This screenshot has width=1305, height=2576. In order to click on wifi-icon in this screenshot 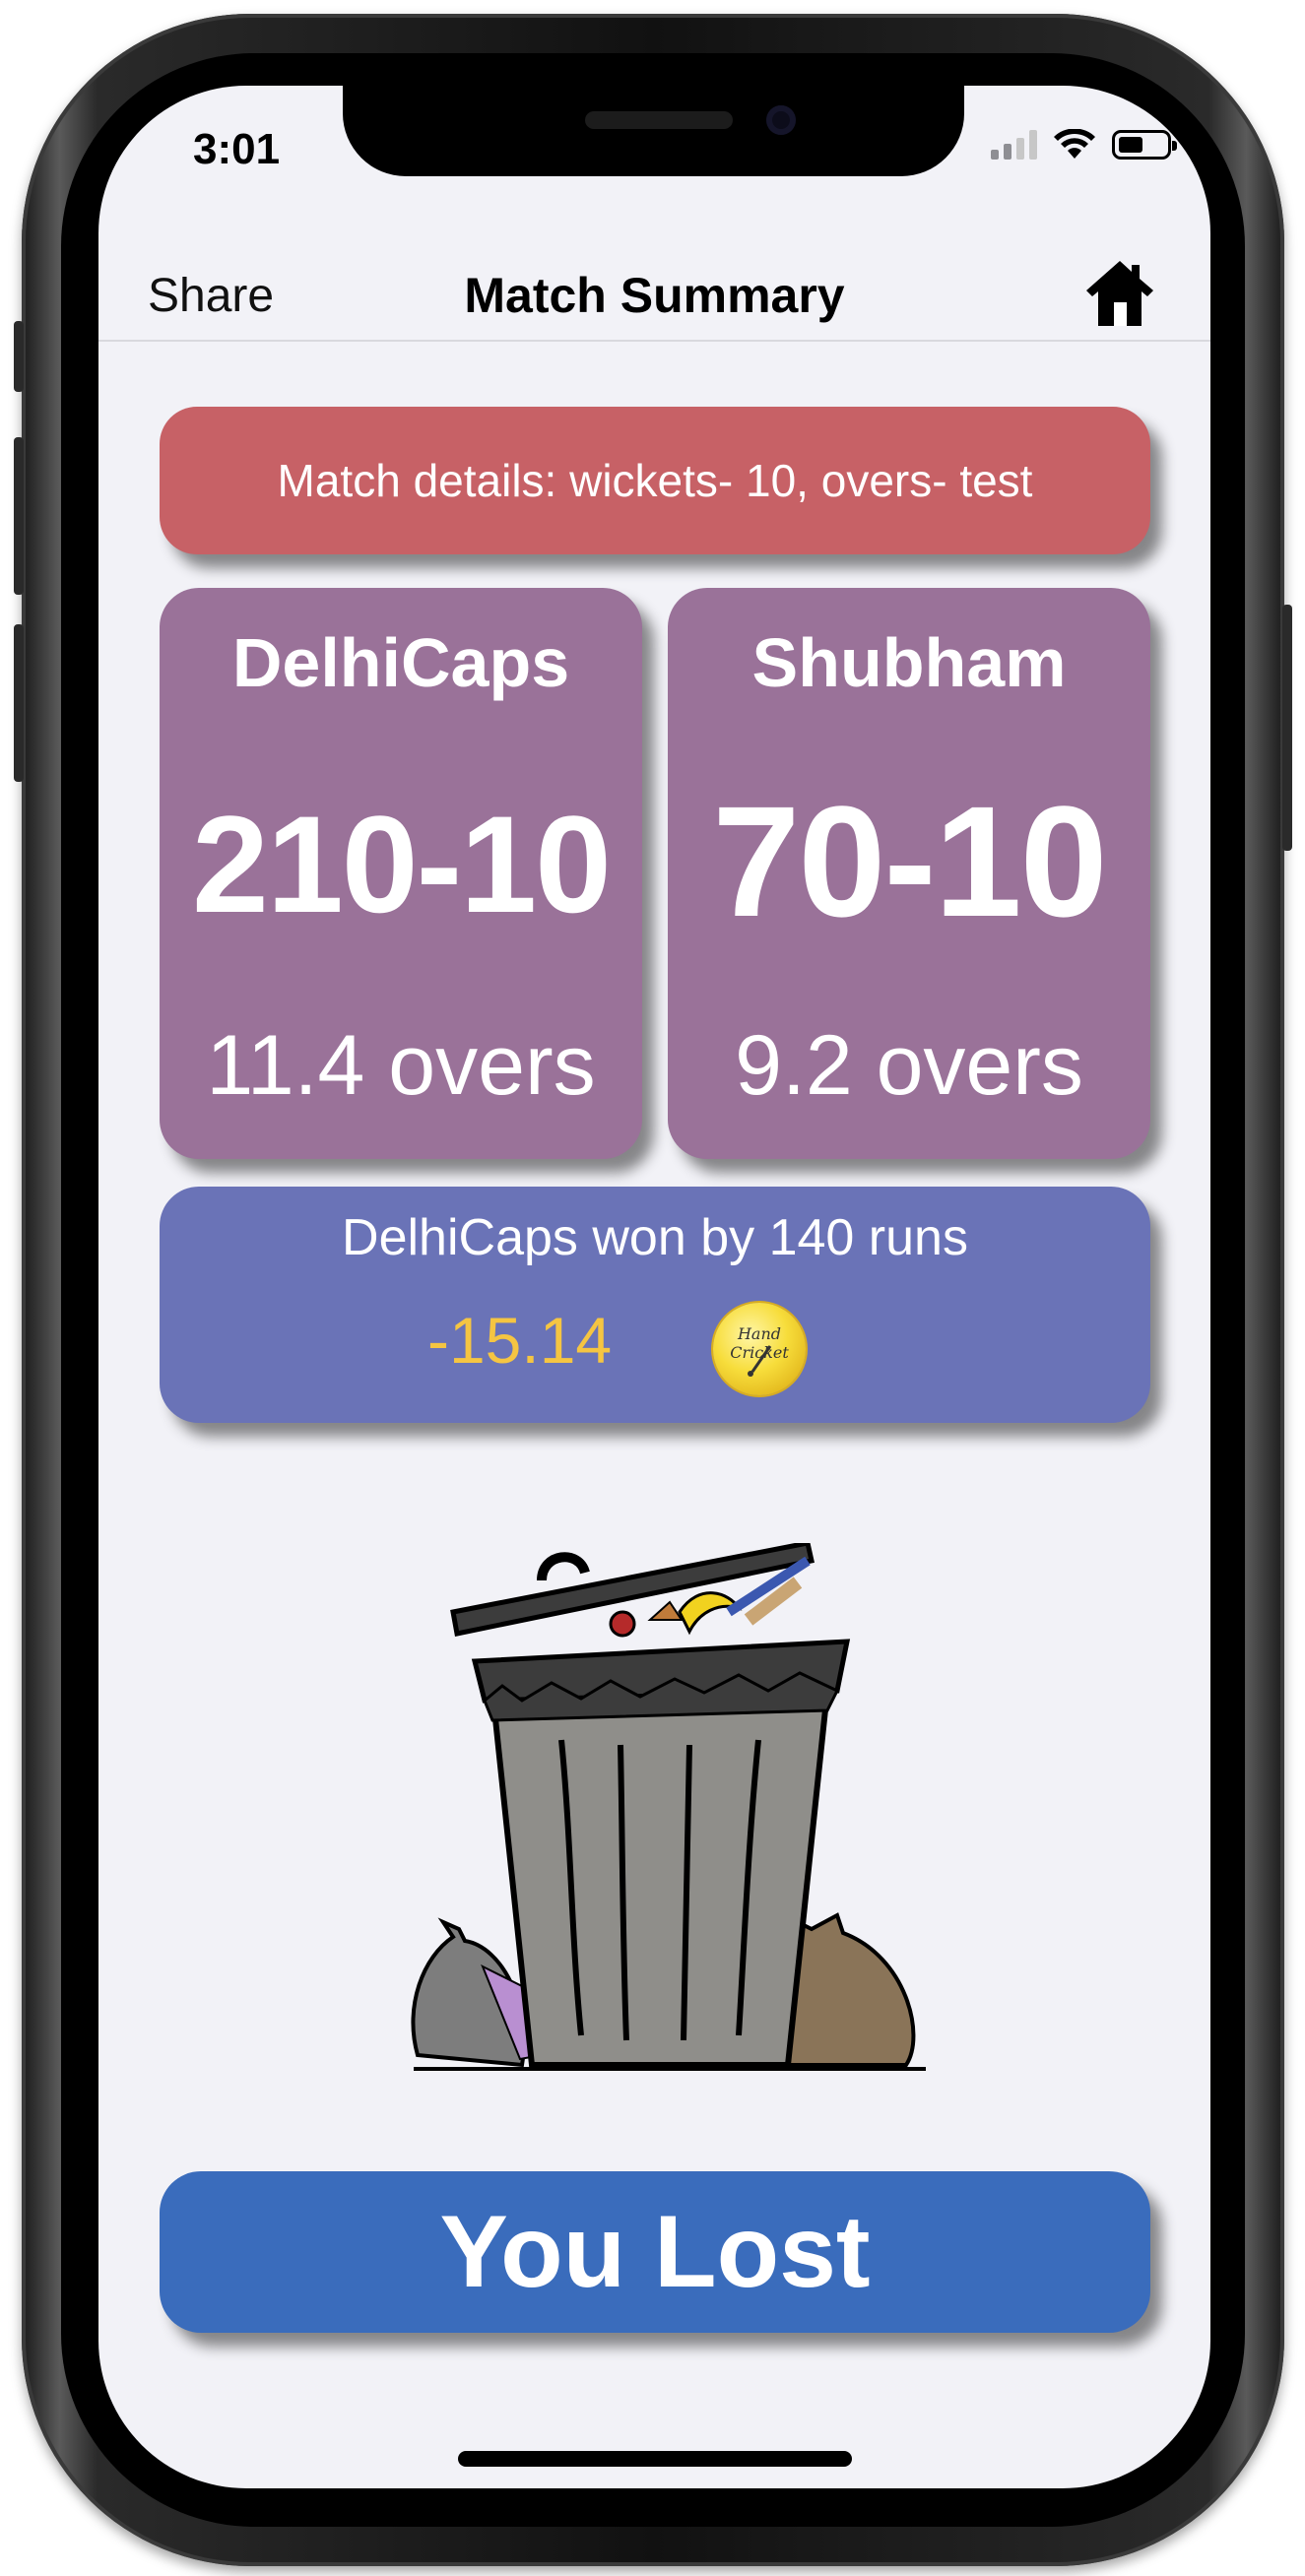, I will do `click(1074, 144)`.